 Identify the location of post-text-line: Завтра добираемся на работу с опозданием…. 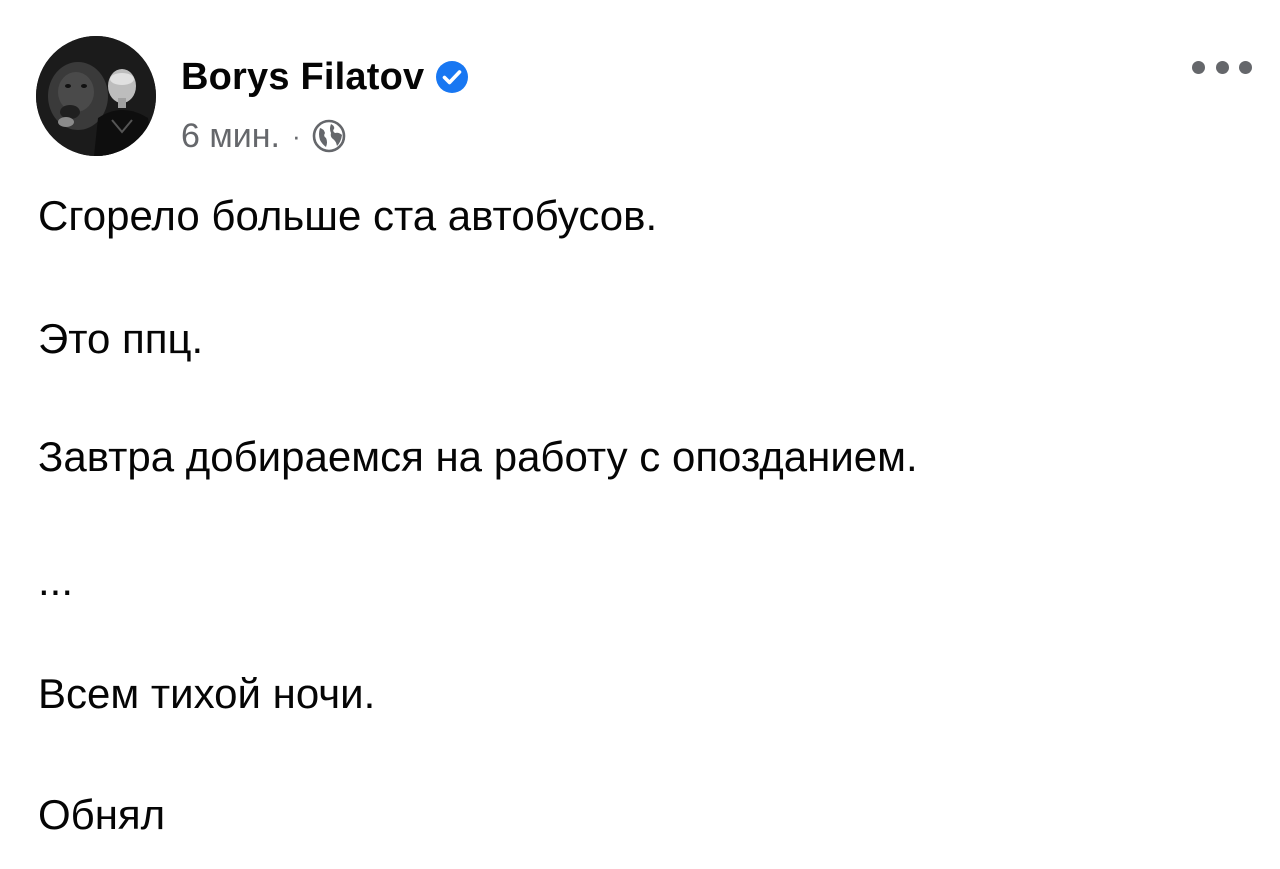
(478, 456).